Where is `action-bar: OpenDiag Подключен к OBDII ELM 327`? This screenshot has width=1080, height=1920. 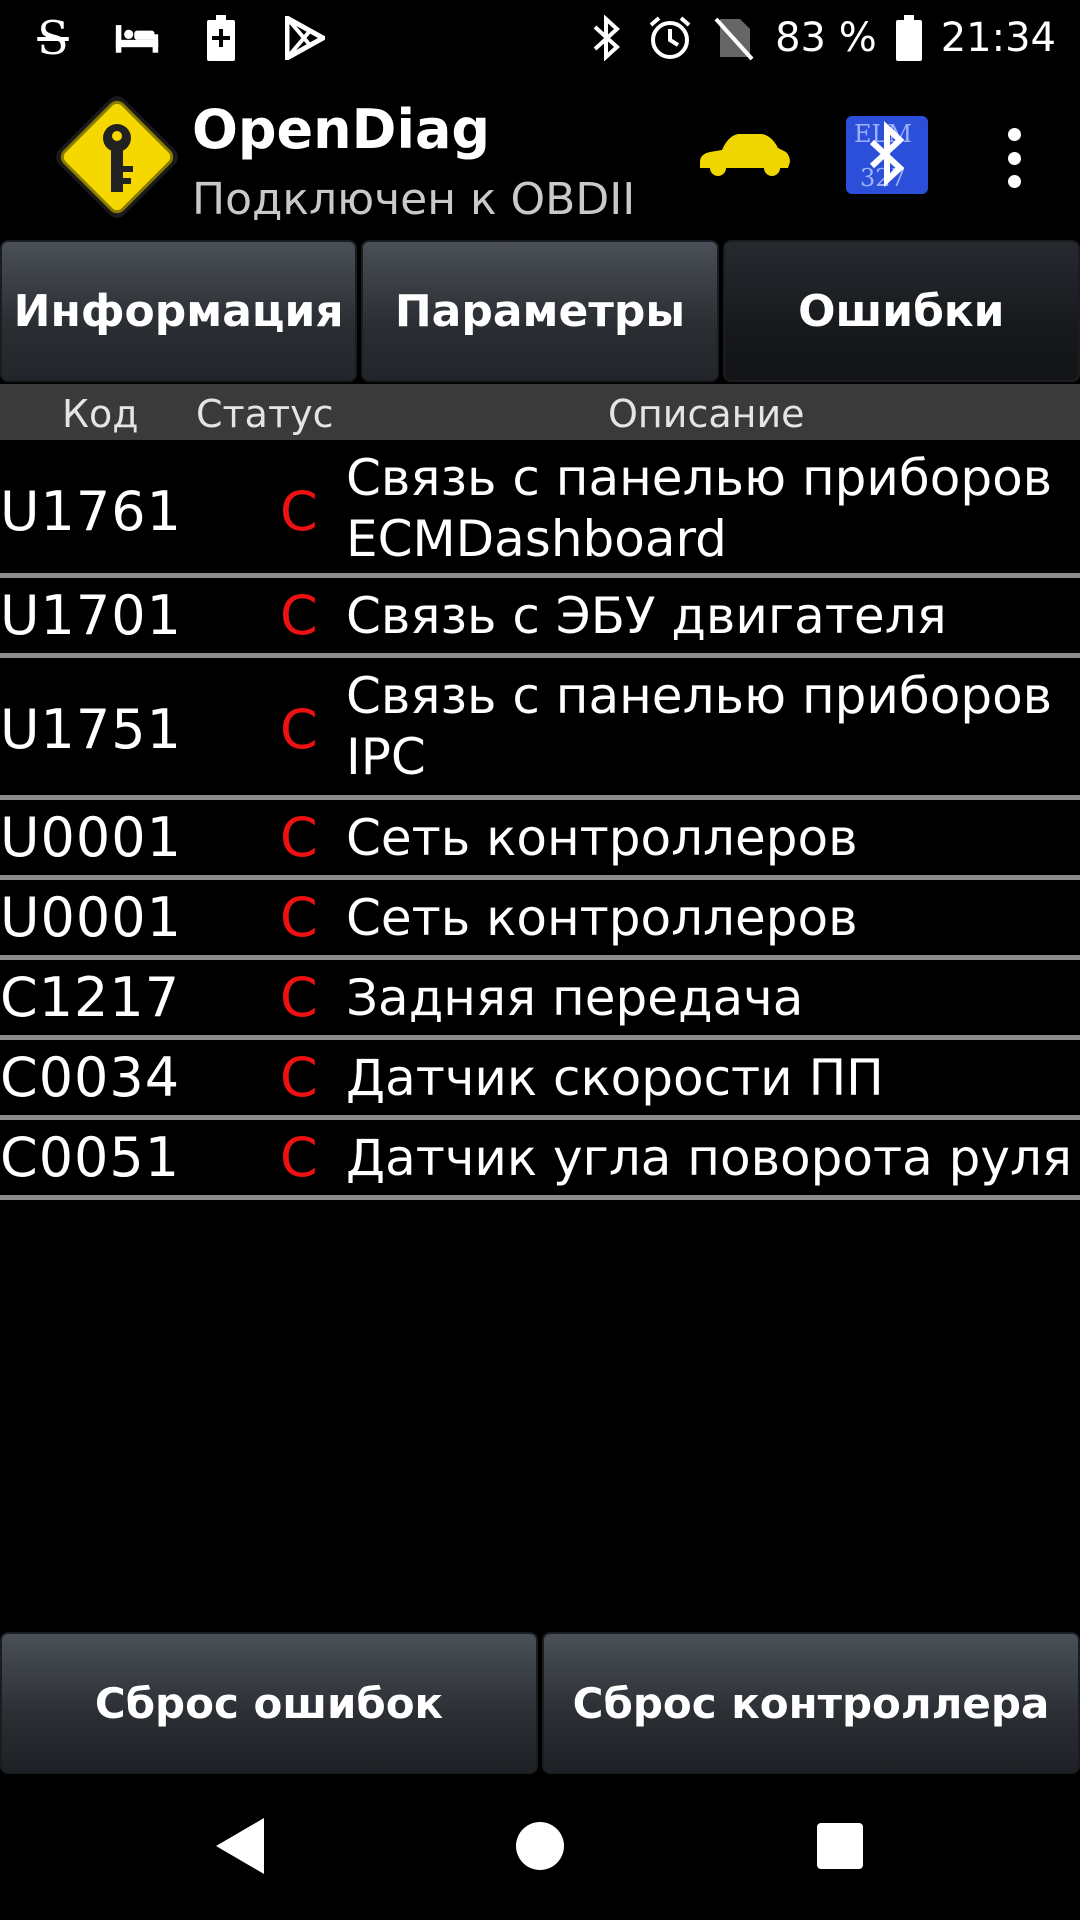 action-bar: OpenDiag Подключен к OBDII ELM 327 is located at coordinates (540, 158).